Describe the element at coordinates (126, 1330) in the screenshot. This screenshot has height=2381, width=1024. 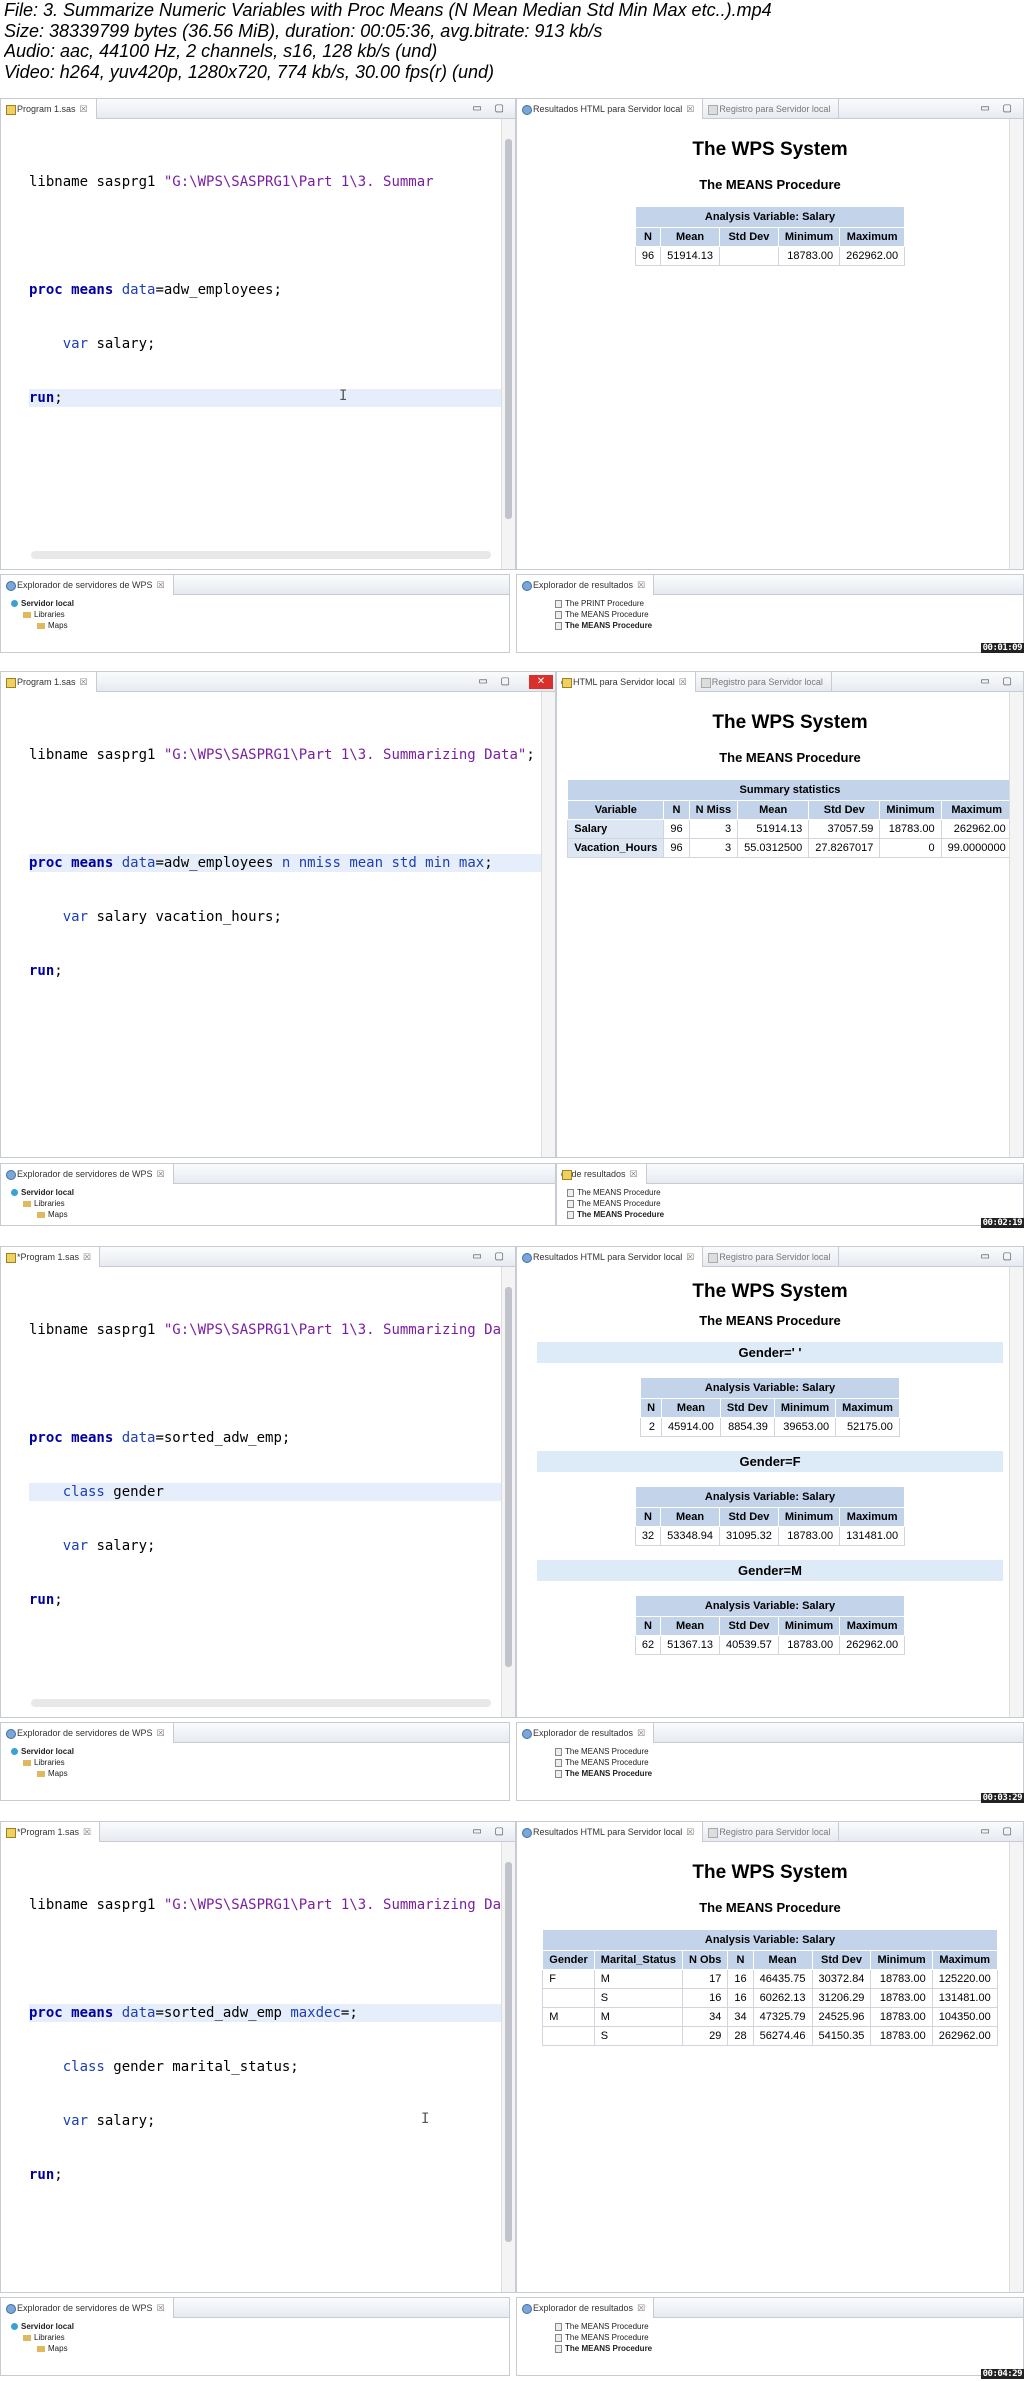
I see `code-token: sasprg1` at that location.